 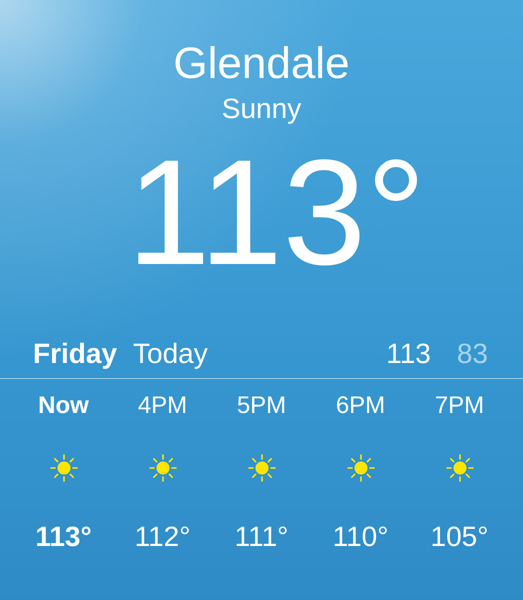 What do you see at coordinates (261, 537) in the screenshot?
I see `hour-temperature: 111°` at bounding box center [261, 537].